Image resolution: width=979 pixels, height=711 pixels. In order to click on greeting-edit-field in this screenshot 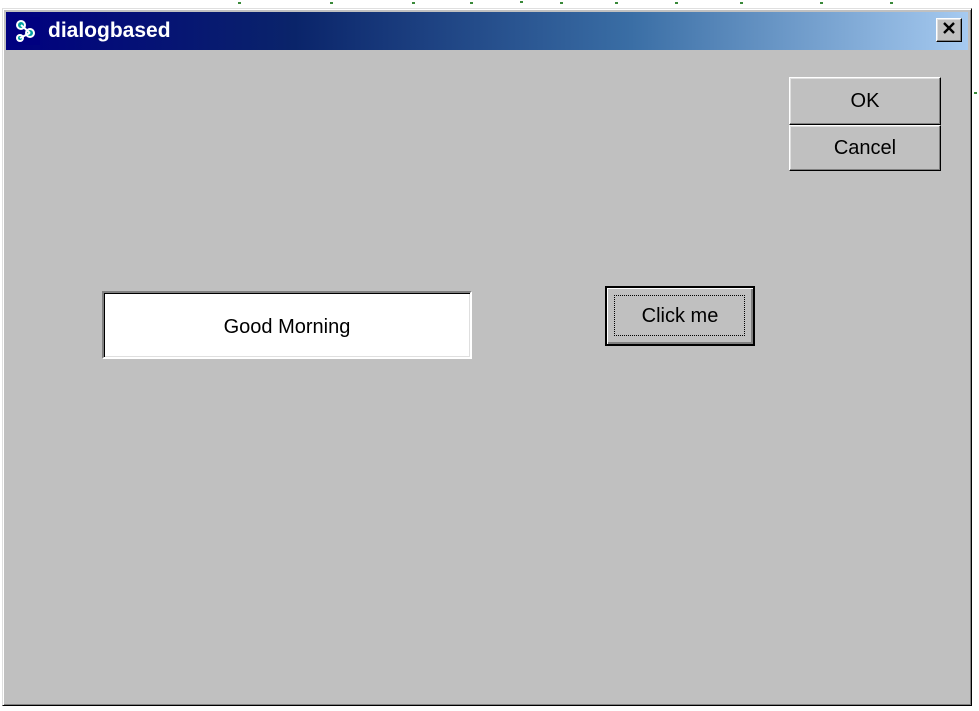, I will do `click(287, 325)`.